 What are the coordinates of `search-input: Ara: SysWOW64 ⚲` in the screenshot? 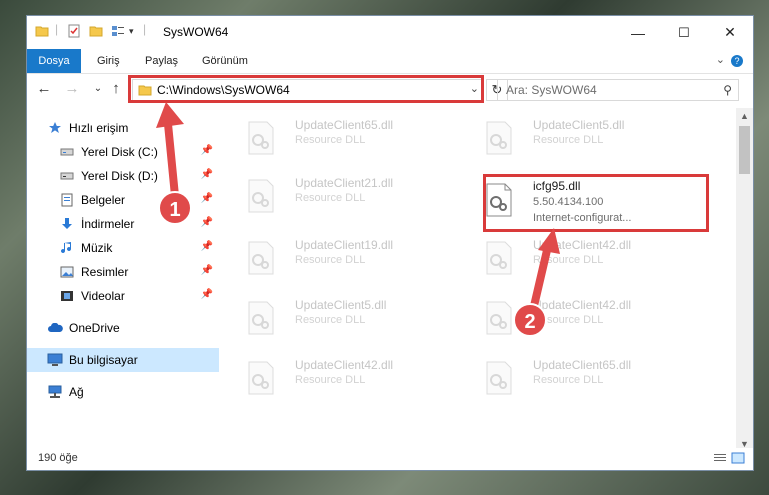 It's located at (618, 90).